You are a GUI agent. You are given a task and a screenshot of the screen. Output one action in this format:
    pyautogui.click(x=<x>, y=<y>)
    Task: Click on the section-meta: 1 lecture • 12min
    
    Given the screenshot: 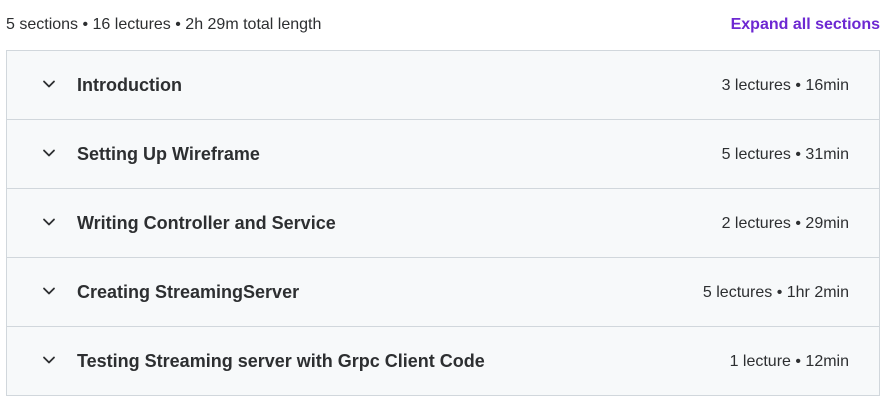 What is the action you would take?
    pyautogui.click(x=789, y=361)
    